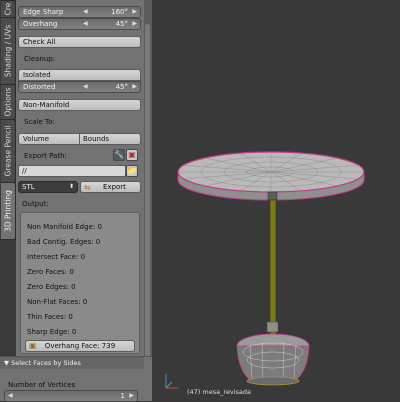 The image size is (400, 402). What do you see at coordinates (272, 327) in the screenshot?
I see `stem-ring` at bounding box center [272, 327].